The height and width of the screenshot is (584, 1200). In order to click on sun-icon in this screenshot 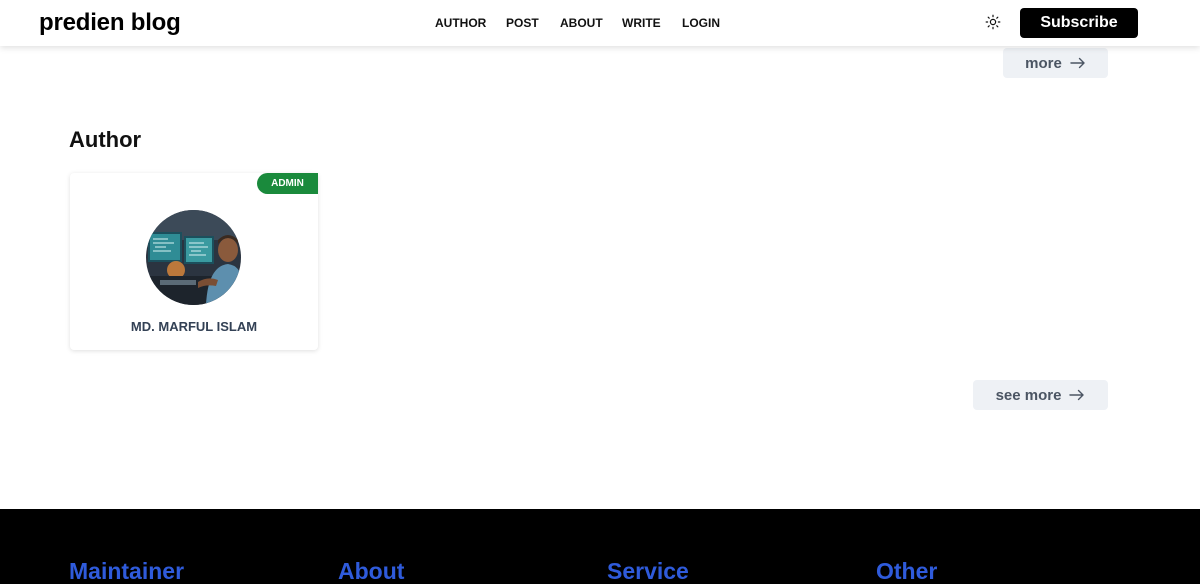, I will do `click(993, 22)`.